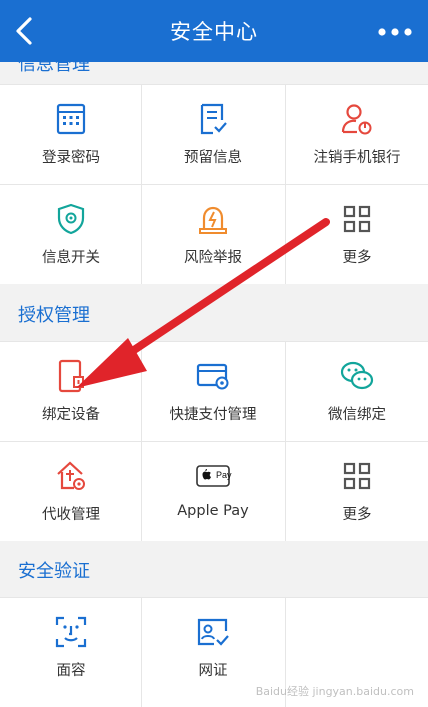 The image size is (428, 707). I want to click on item-label: 预留信息, so click(213, 158).